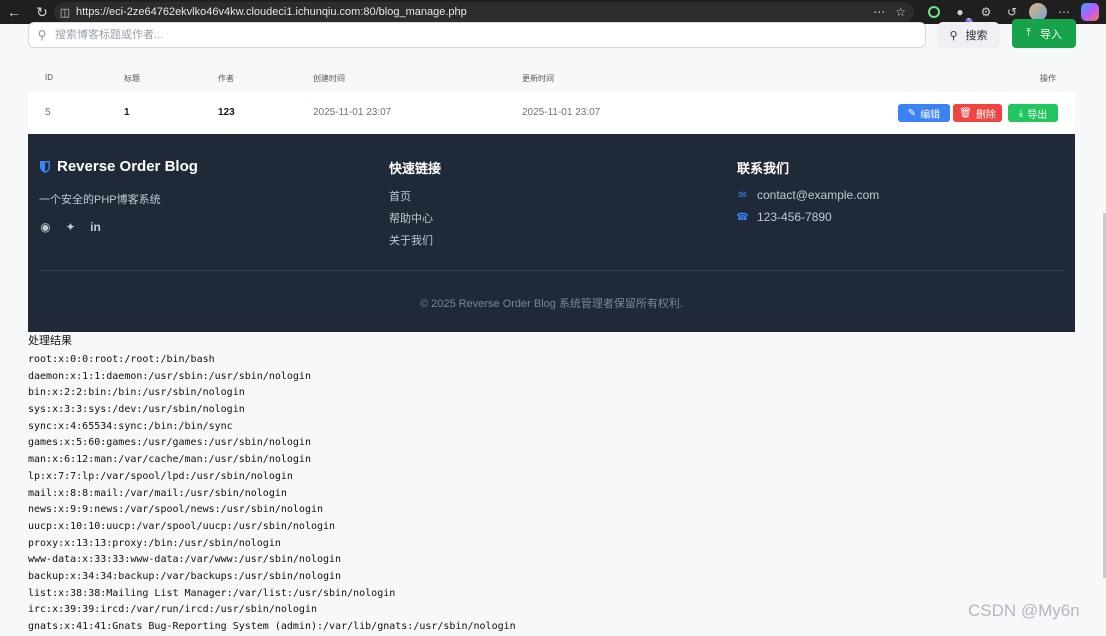 Image resolution: width=1106 pixels, height=636 pixels. Describe the element at coordinates (818, 195) in the screenshot. I see `email-text: contact@example.com` at that location.